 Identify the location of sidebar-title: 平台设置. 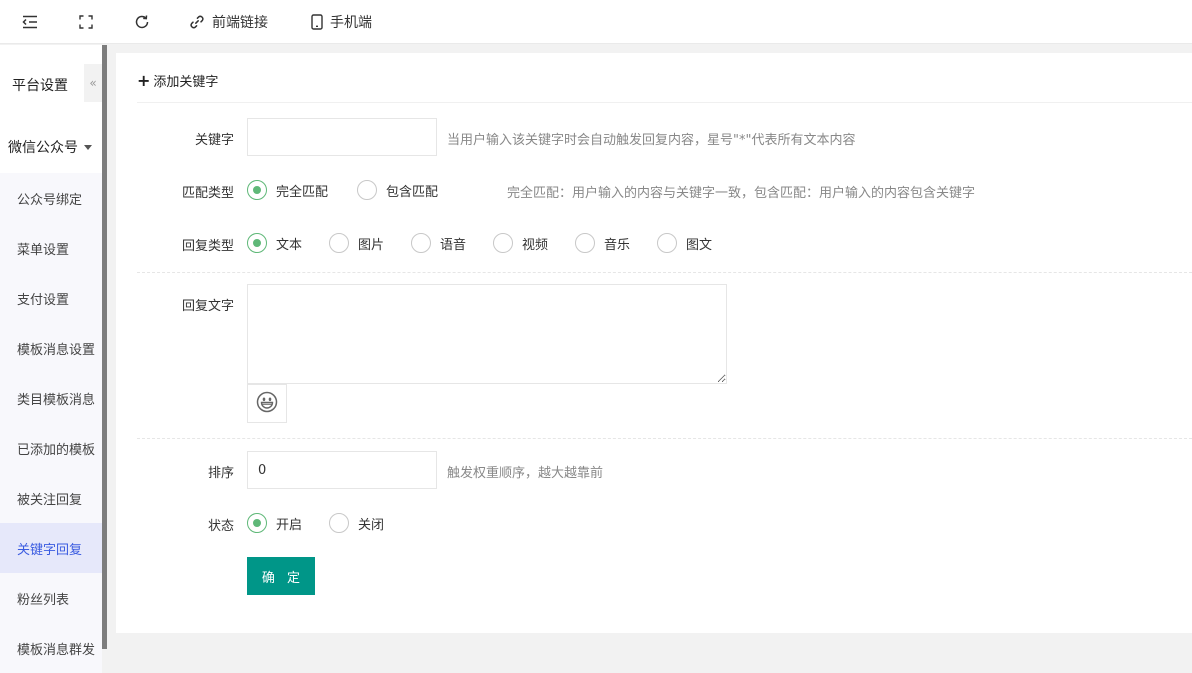
(40, 86).